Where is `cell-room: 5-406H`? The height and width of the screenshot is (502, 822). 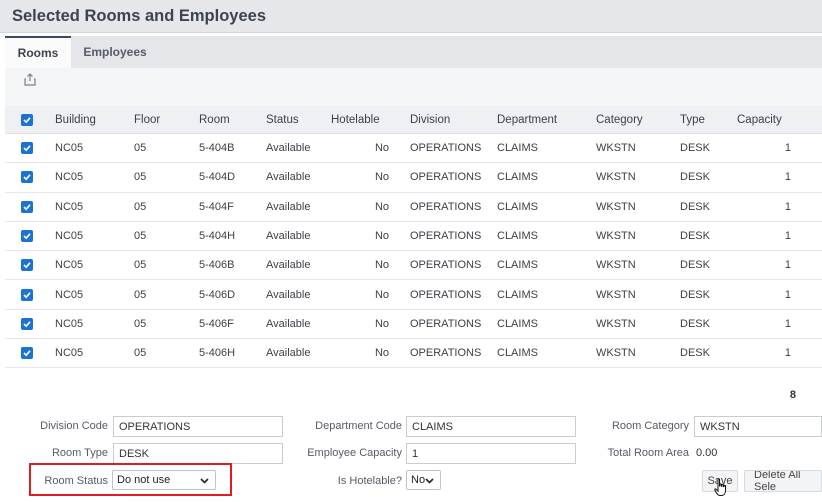 cell-room: 5-406H is located at coordinates (217, 353).